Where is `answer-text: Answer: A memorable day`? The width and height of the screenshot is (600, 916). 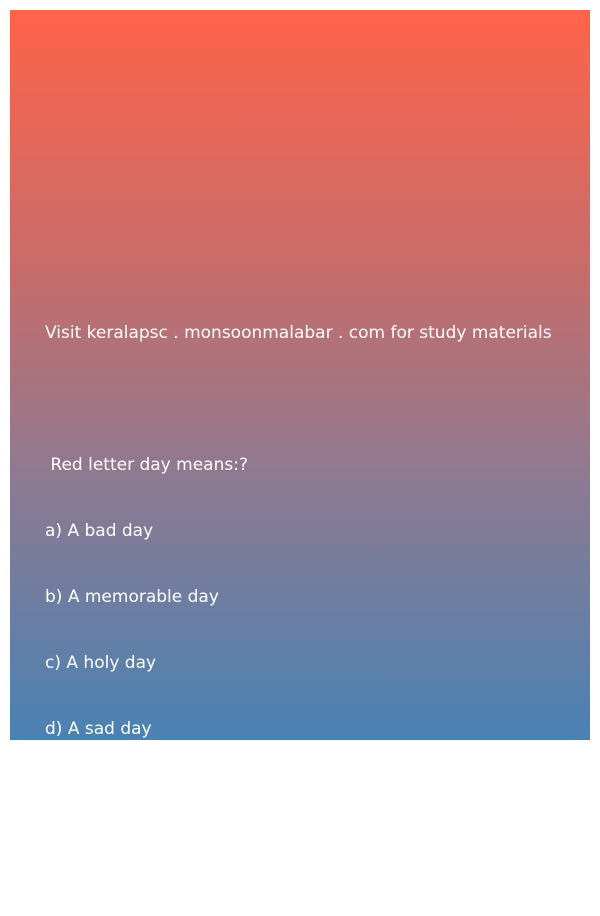
answer-text: Answer: A memorable day is located at coordinates (157, 861).